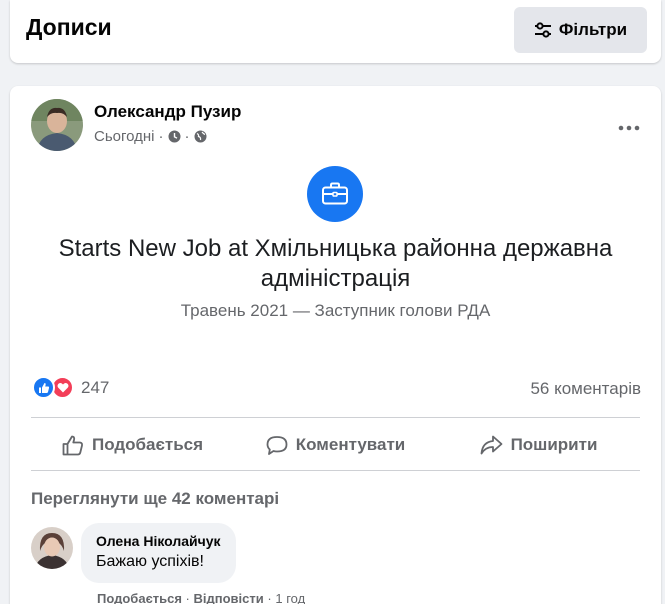 This screenshot has height=604, width=665. What do you see at coordinates (542, 30) in the screenshot?
I see `sliders-icon` at bounding box center [542, 30].